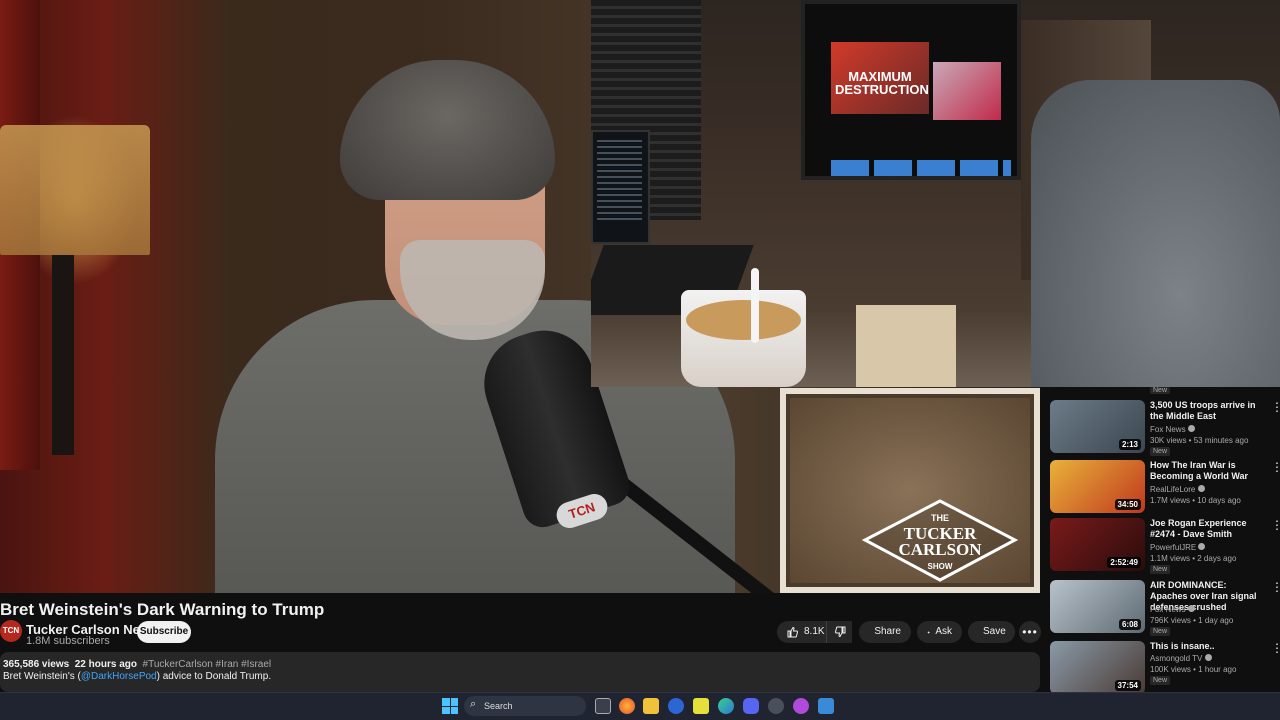 This screenshot has height=720, width=1280. I want to click on like-count: 8.1K, so click(814, 631).